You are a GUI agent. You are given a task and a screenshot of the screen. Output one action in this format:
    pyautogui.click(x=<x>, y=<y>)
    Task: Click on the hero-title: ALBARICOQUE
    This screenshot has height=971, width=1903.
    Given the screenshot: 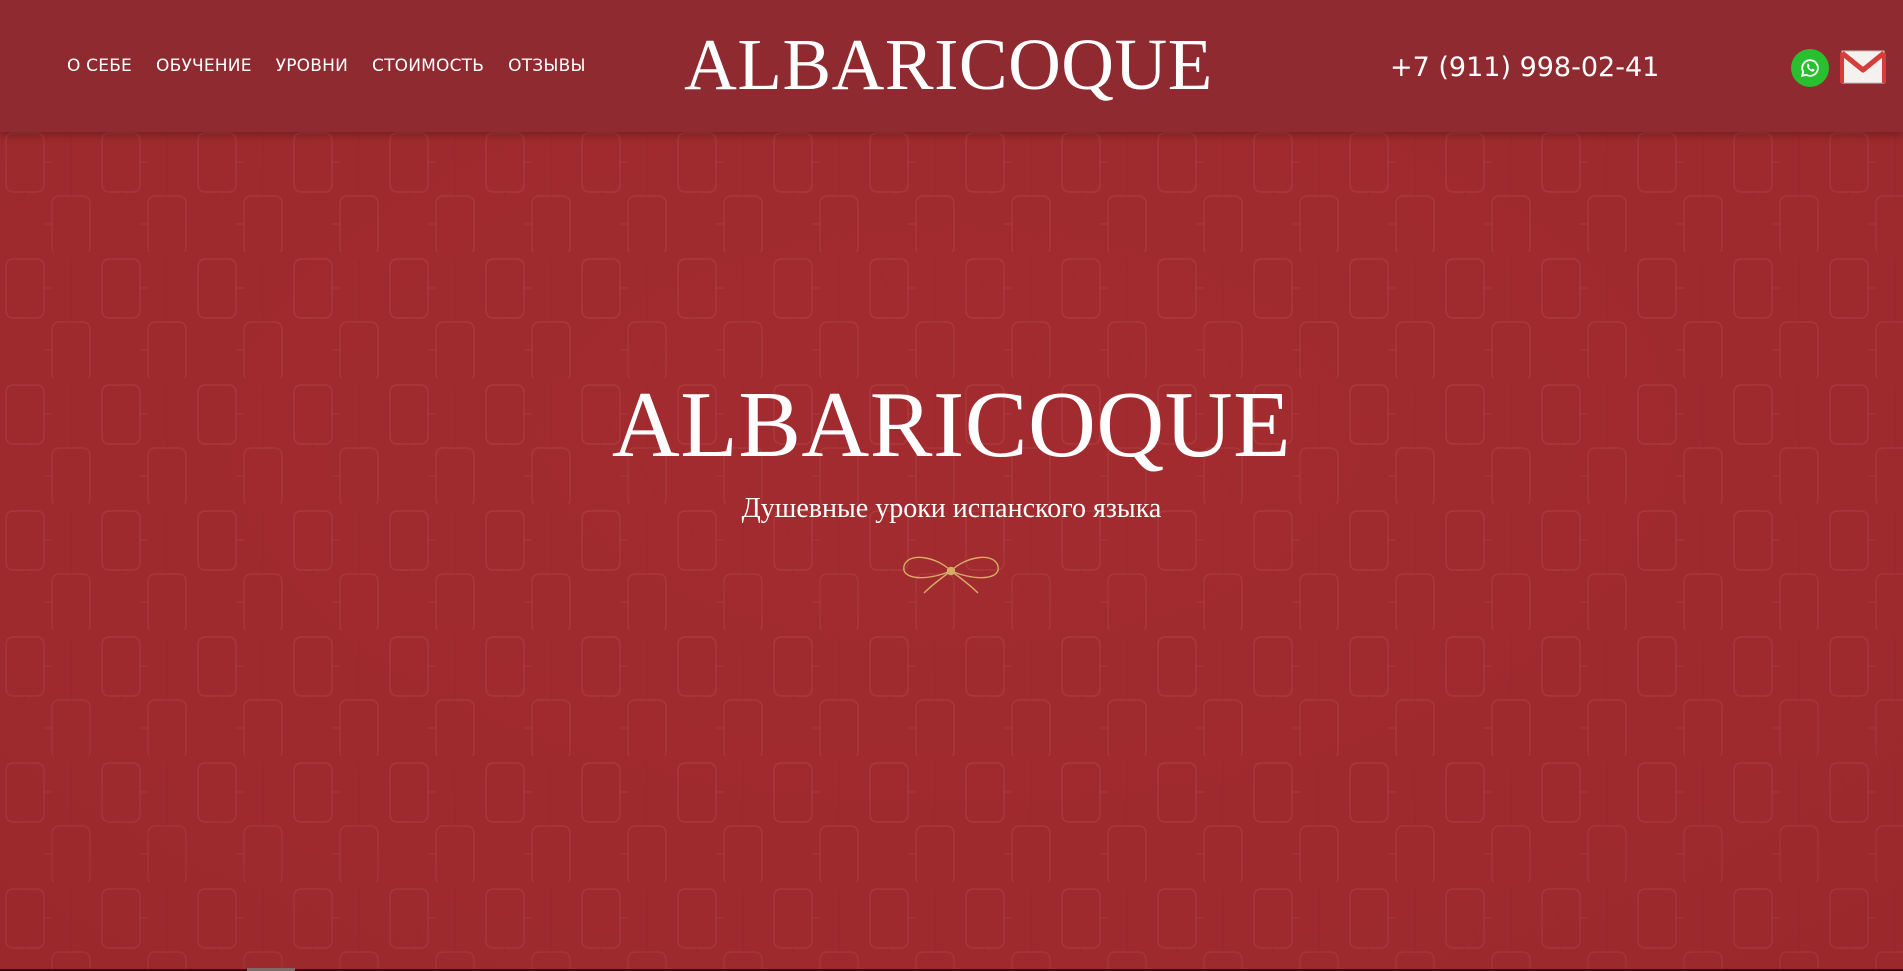 What is the action you would take?
    pyautogui.click(x=951, y=425)
    